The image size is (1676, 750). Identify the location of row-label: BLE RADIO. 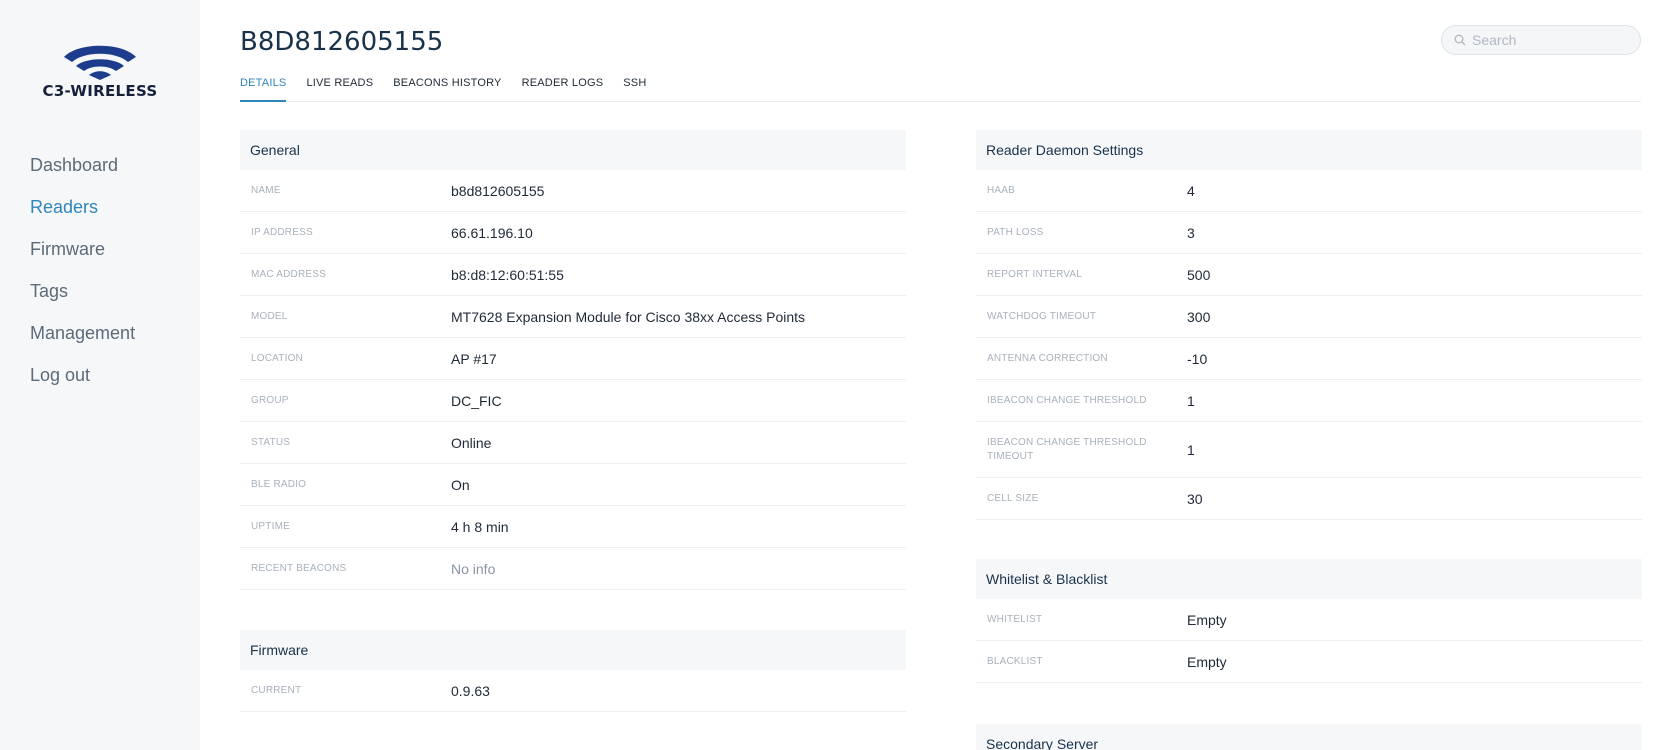
(279, 484).